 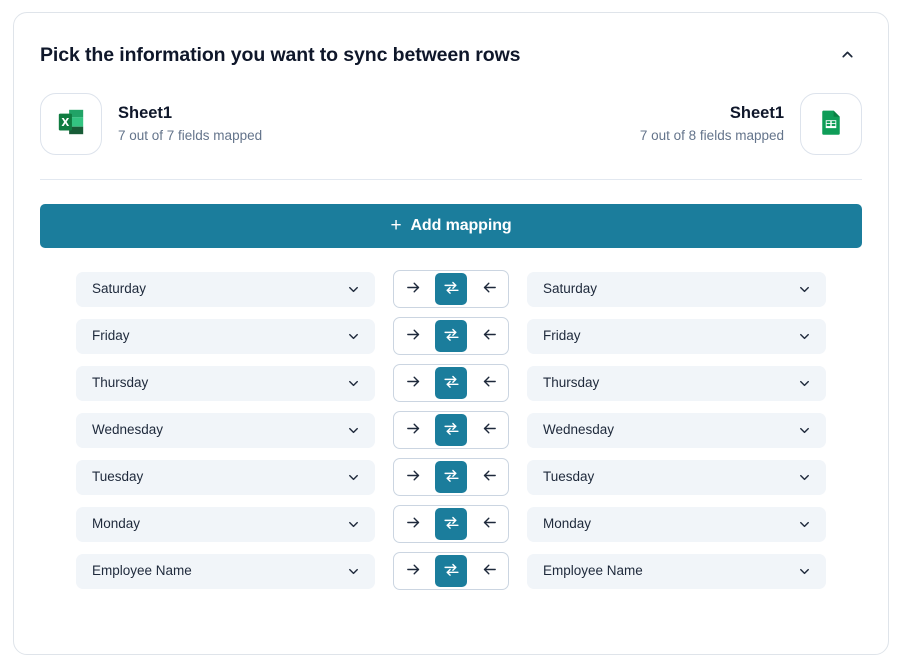 I want to click on plus-icon: +, so click(x=396, y=225).